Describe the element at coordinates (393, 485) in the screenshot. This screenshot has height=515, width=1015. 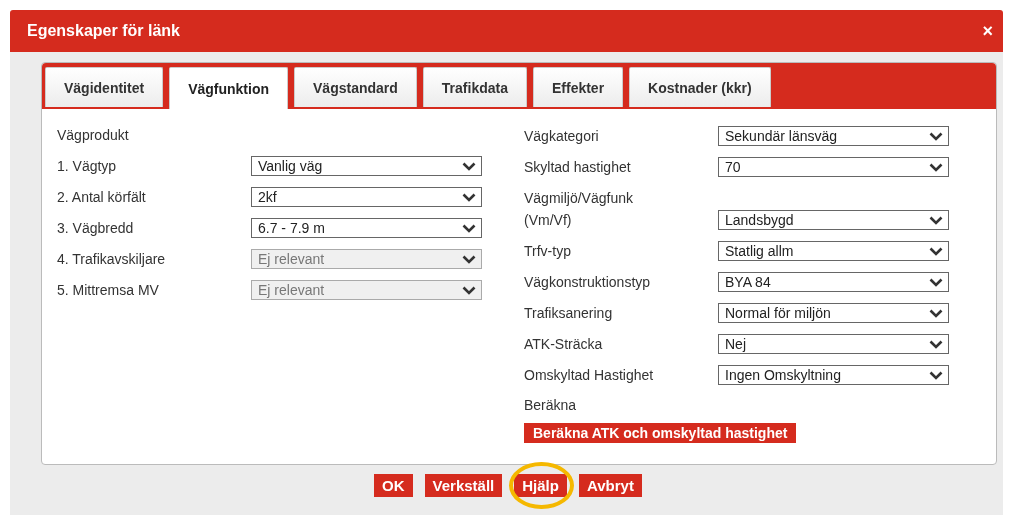
I see `dialog-button: OK` at that location.